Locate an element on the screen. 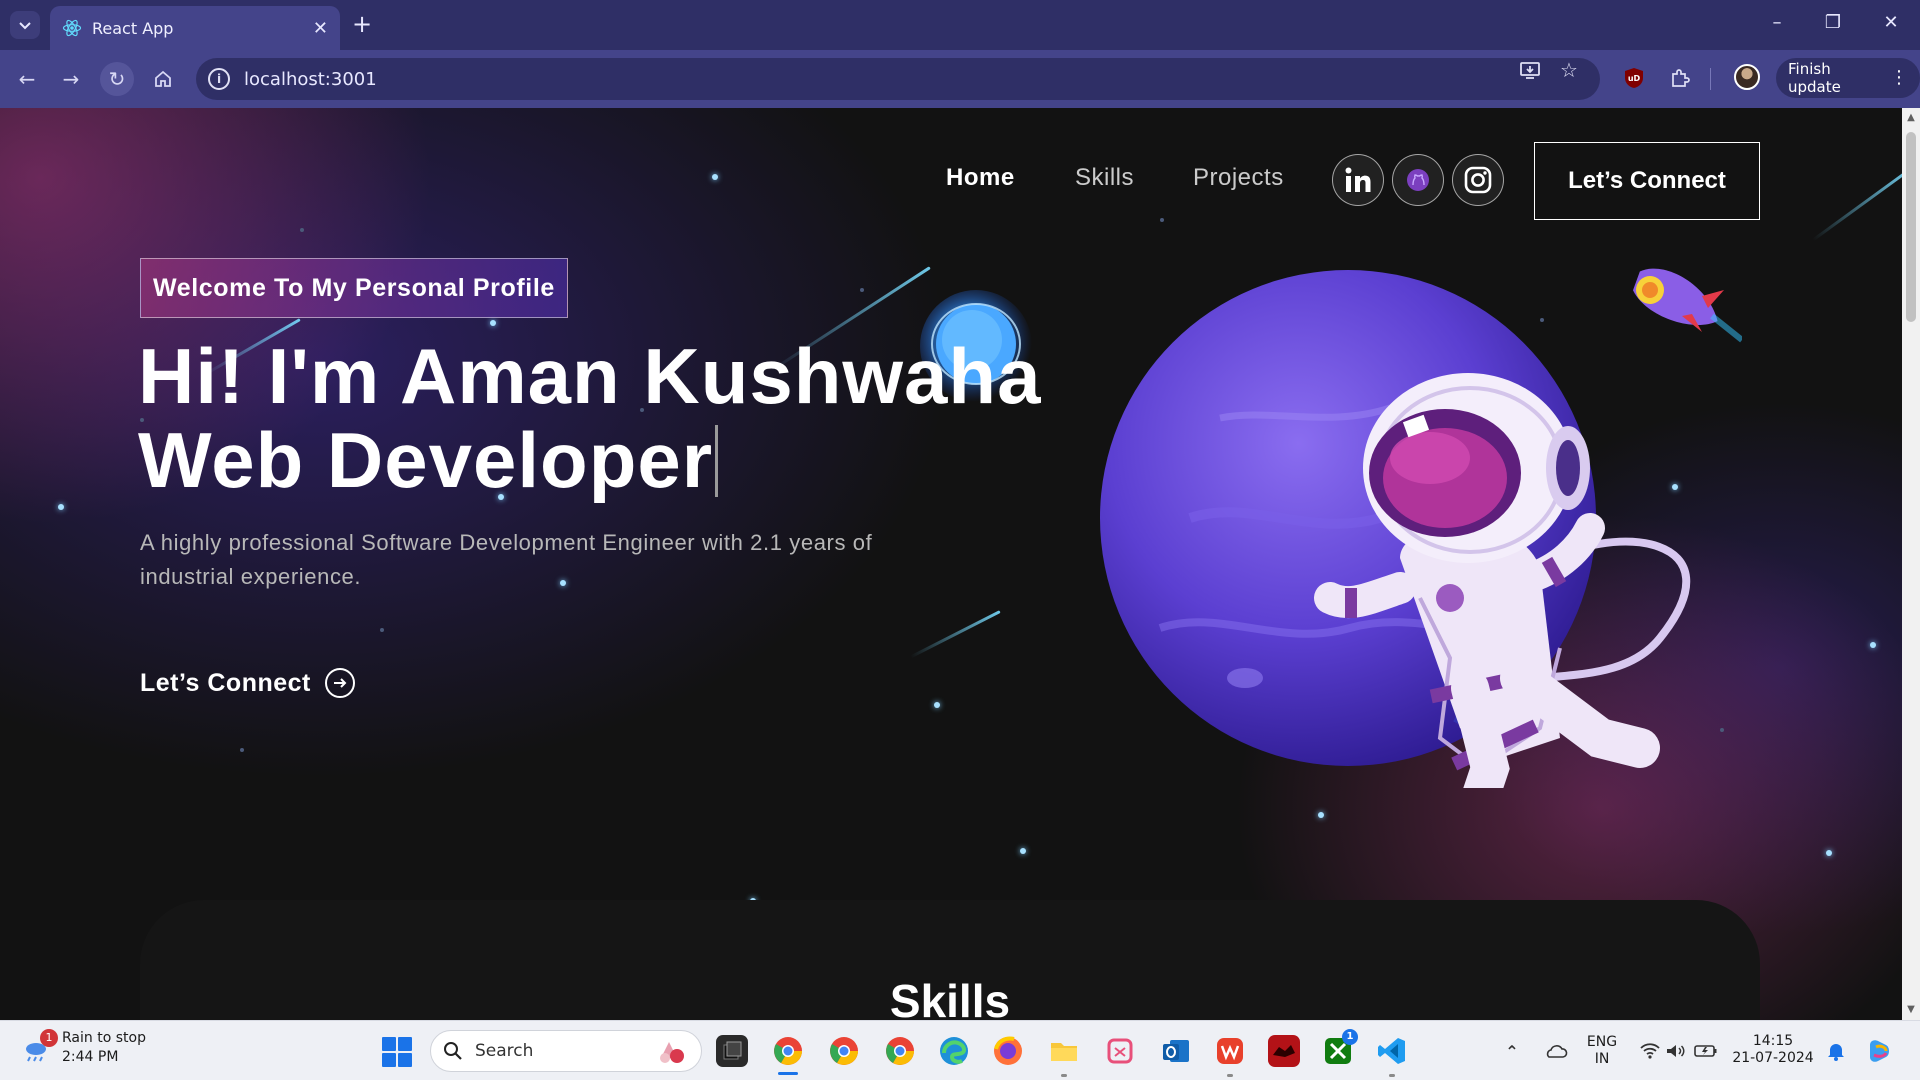 The height and width of the screenshot is (1080, 1920). forward-button: → is located at coordinates (71, 79).